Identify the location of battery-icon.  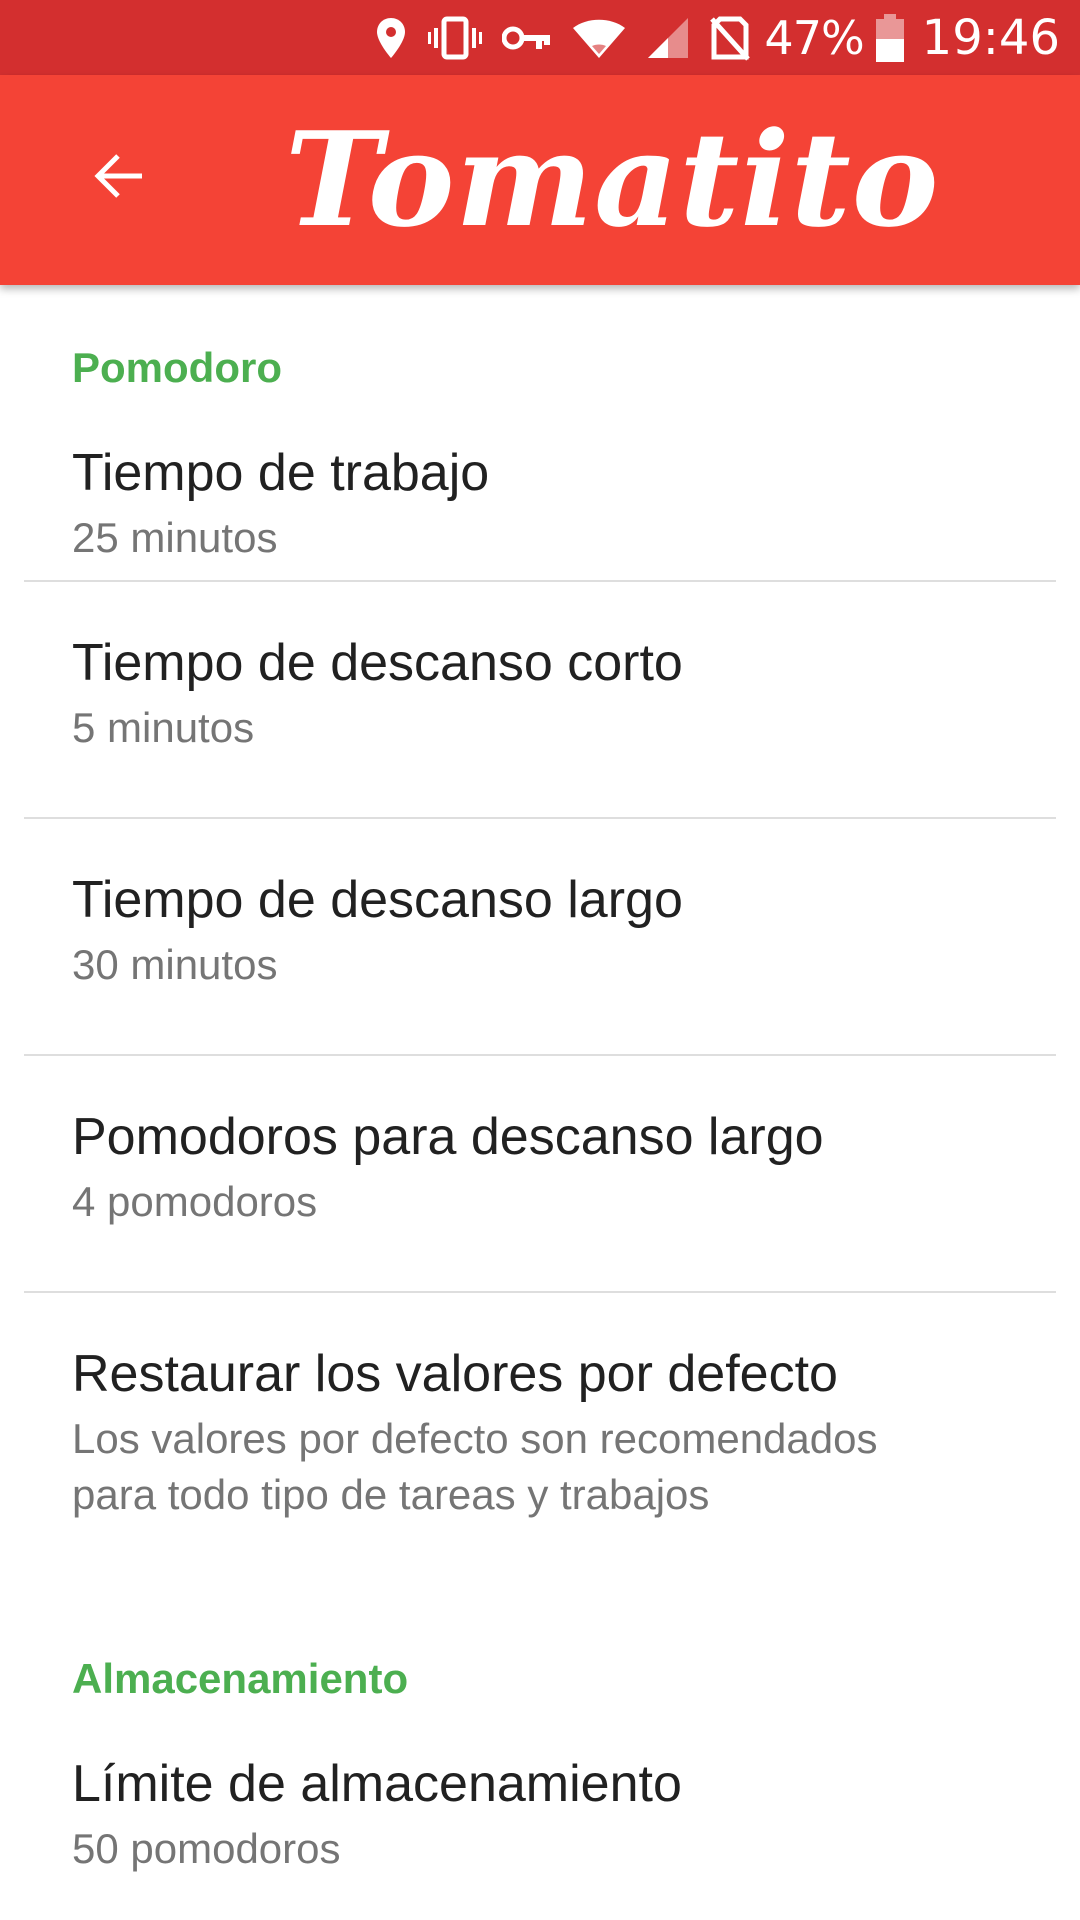
(889, 37).